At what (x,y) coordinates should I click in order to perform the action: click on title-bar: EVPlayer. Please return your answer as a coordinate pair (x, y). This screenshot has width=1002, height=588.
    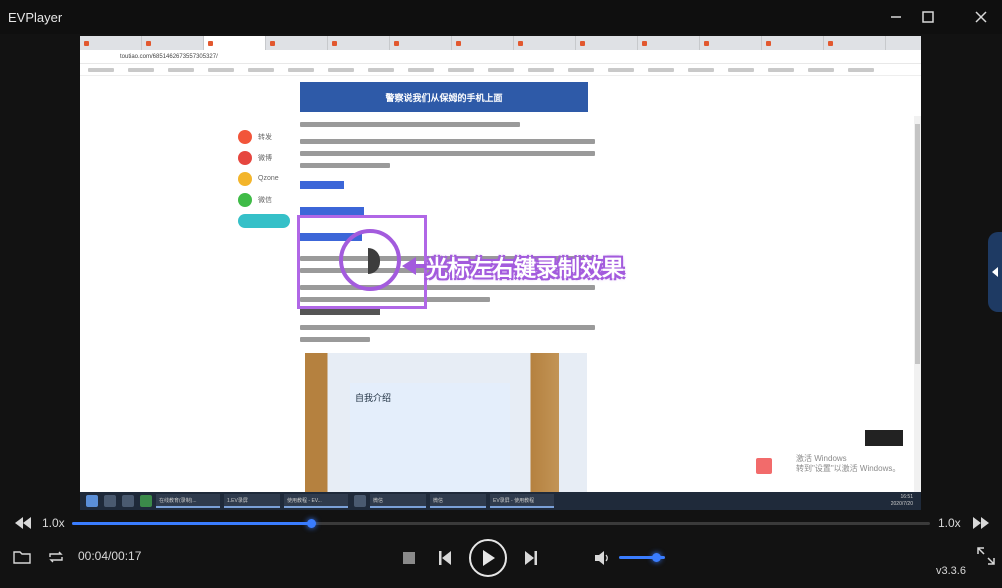
    Looking at the image, I should click on (501, 17).